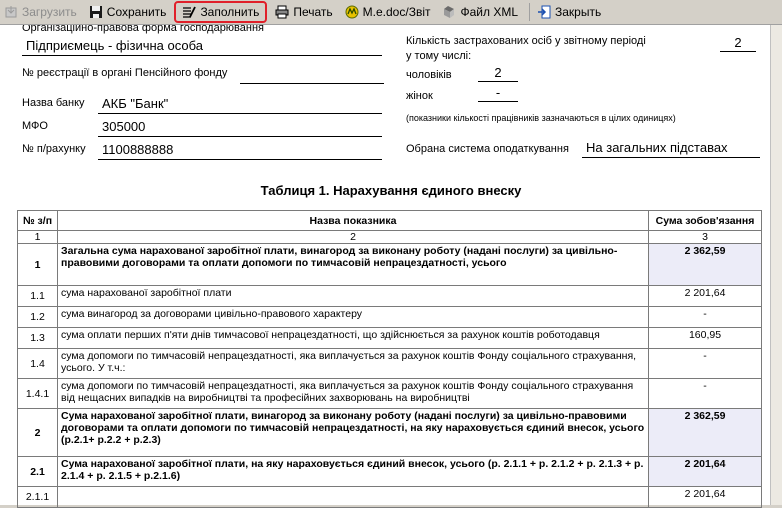 This screenshot has width=782, height=508. Describe the element at coordinates (705, 220) in the screenshot. I see `header-amount: Сума зобов'язання` at that location.